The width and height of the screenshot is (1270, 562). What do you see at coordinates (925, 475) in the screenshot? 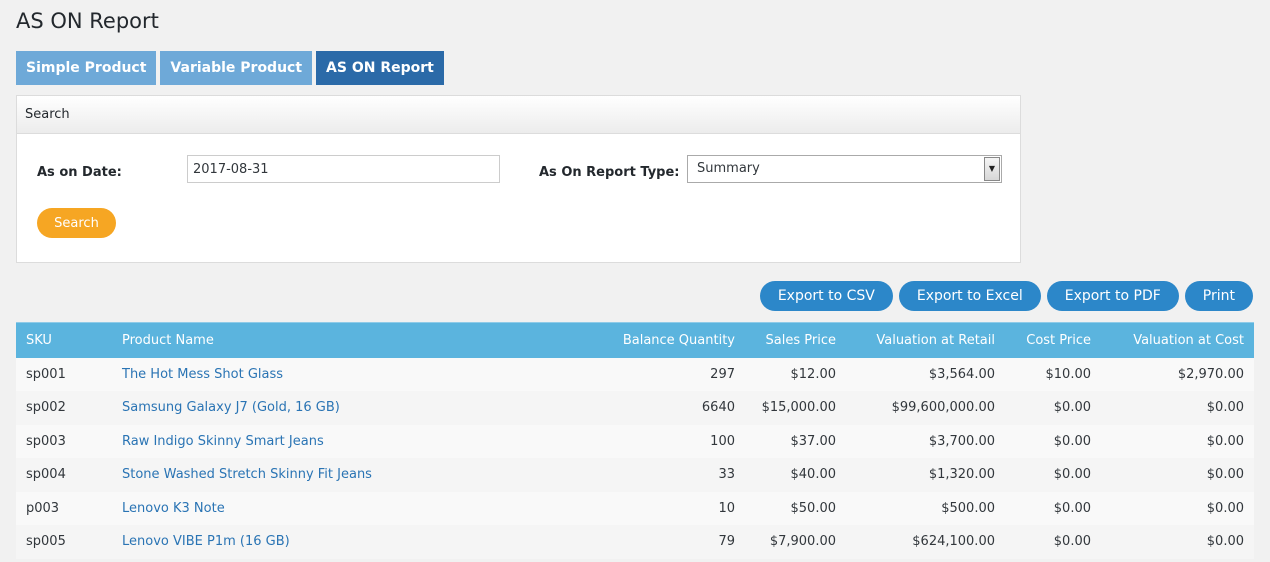
I see `cell-valuation-retail: $1,320.00` at bounding box center [925, 475].